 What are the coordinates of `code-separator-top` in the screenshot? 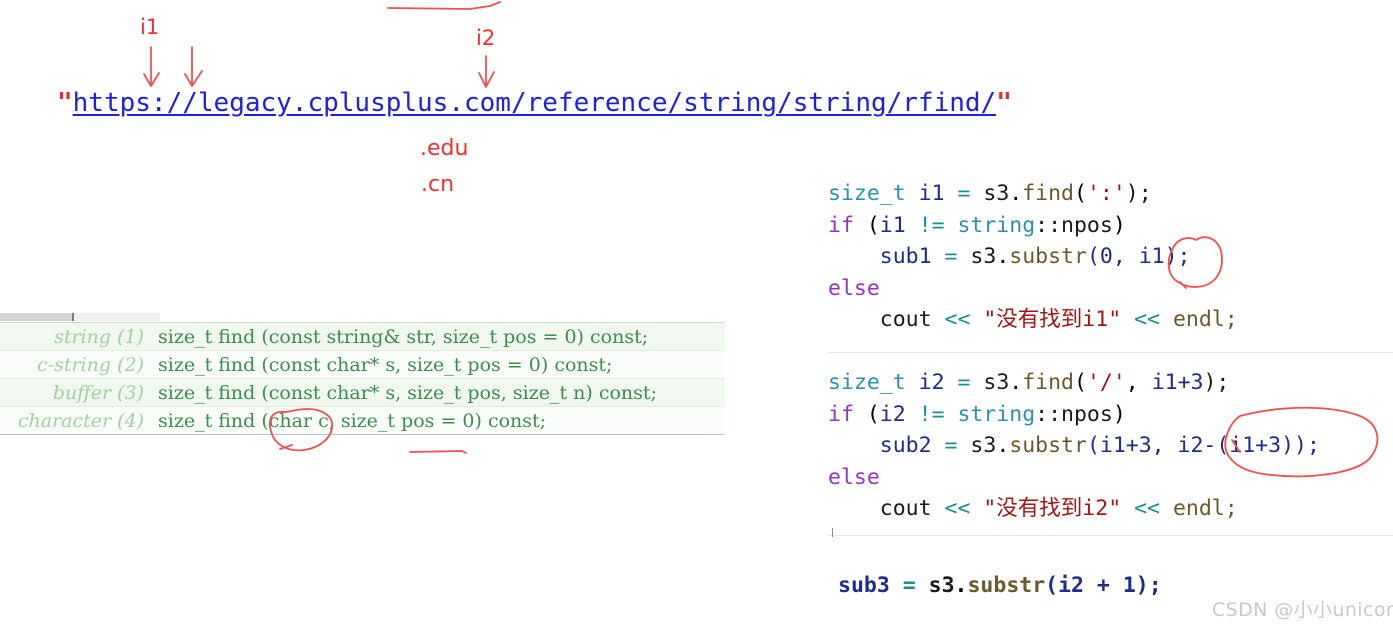 It's located at (1110, 352).